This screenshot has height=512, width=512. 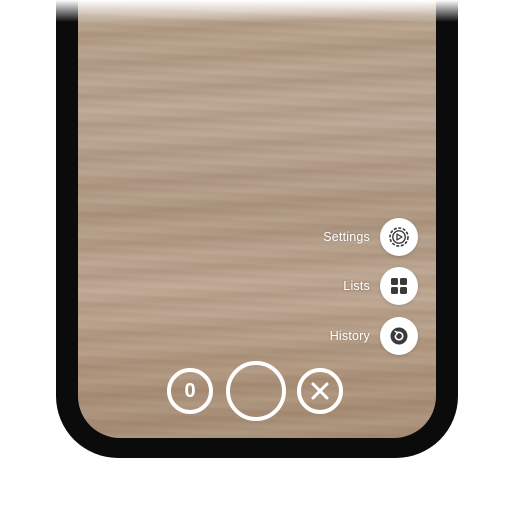 I want to click on close-icon, so click(x=320, y=391).